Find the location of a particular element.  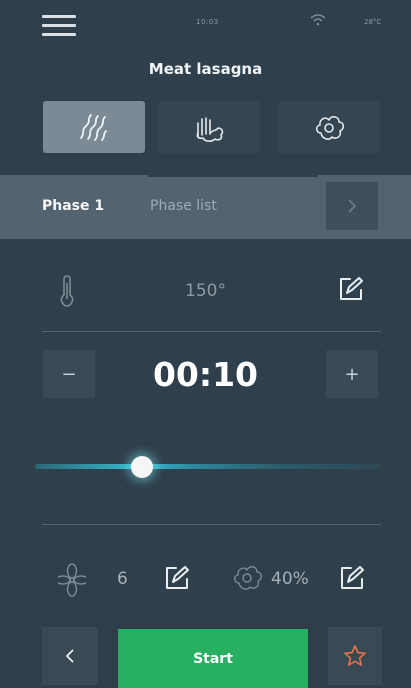

recipe-title: Meat lasagna is located at coordinates (205, 69).